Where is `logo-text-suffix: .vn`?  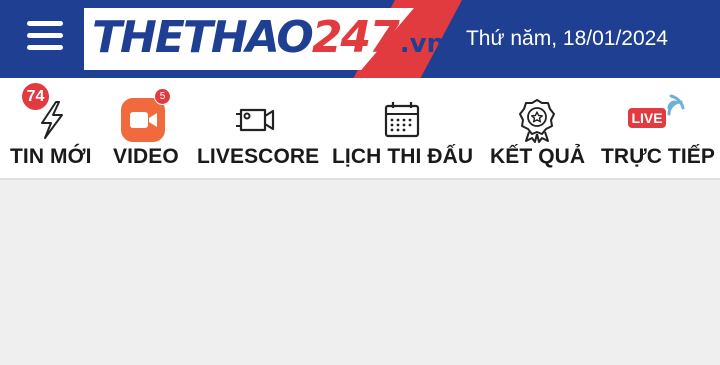
logo-text-suffix: .vn is located at coordinates (422, 44).